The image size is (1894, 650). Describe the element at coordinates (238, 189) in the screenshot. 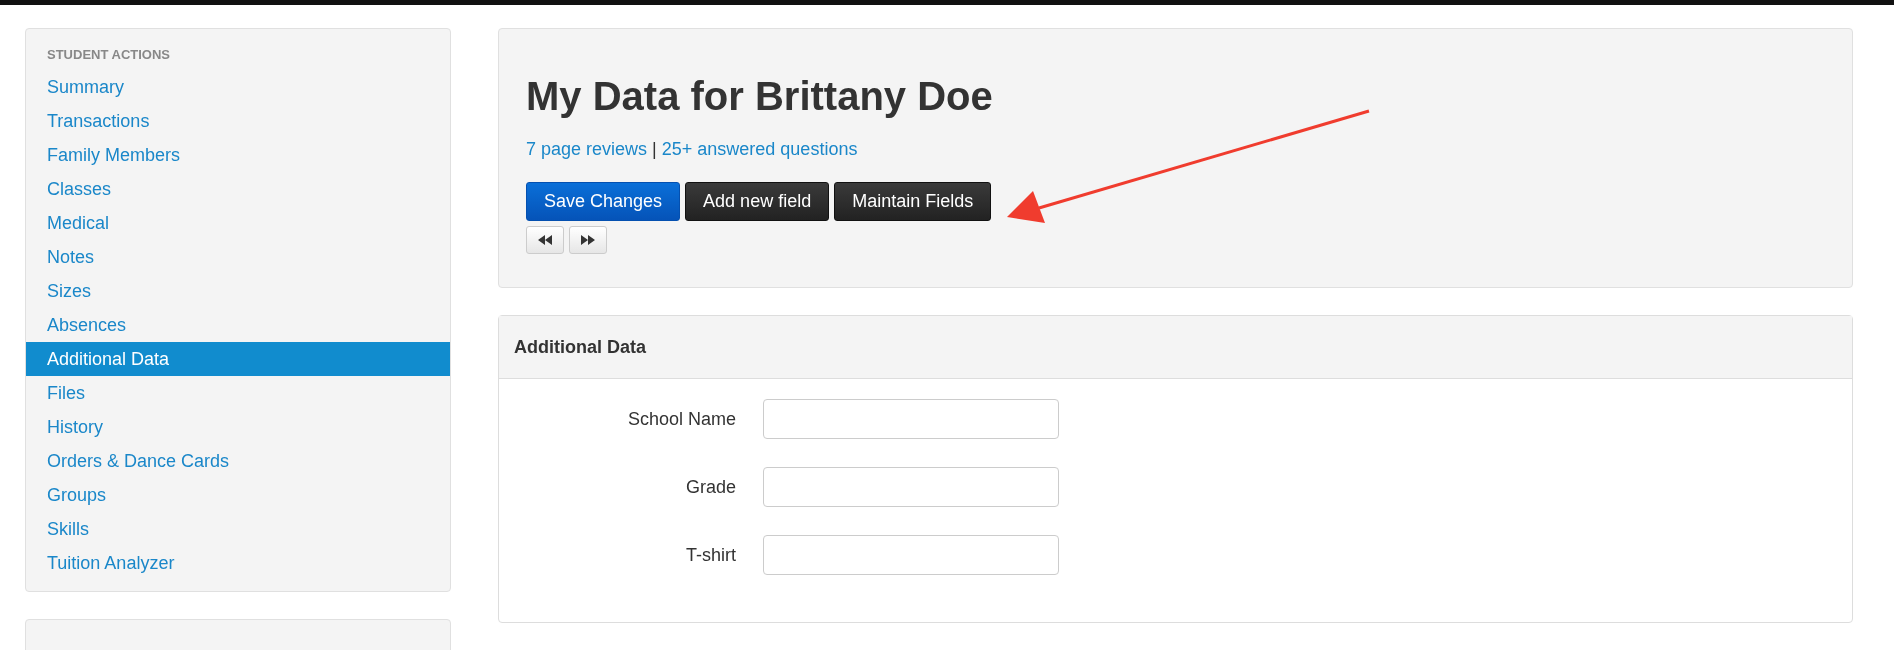

I see `sidebar-item: Classes` at that location.